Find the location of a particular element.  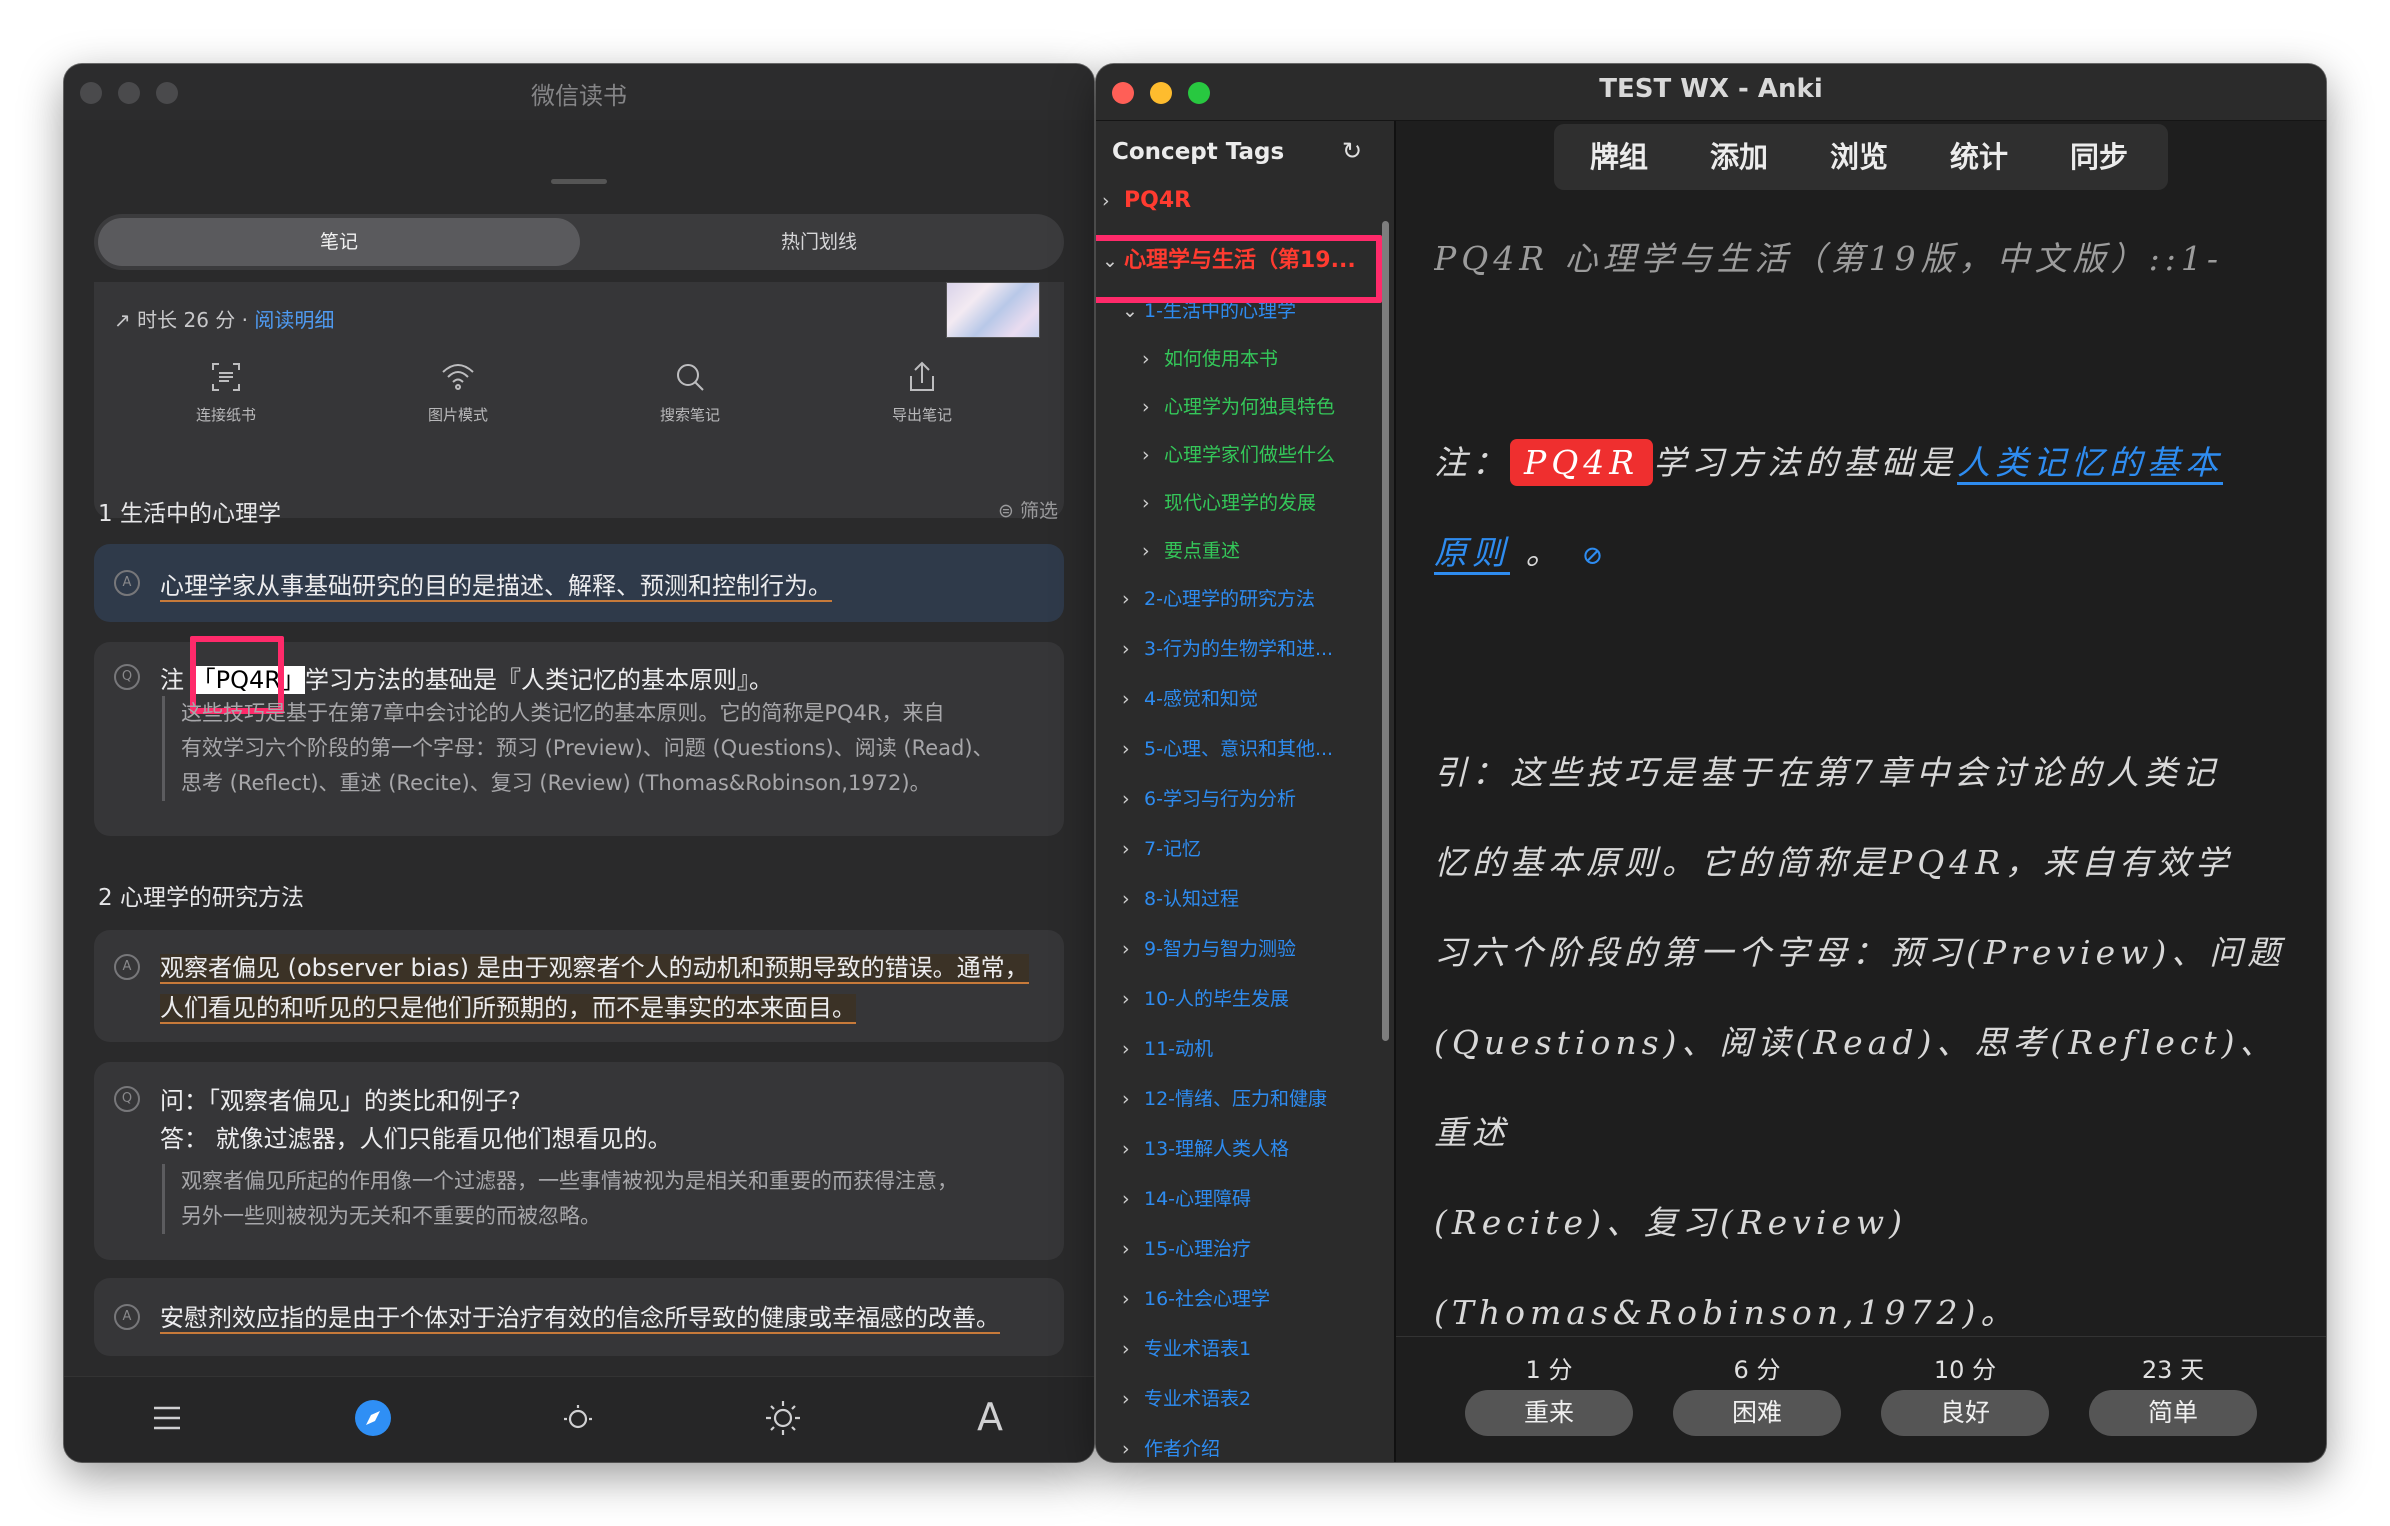

tag-item: › 12-情绪、压力和健康 is located at coordinates (1224, 1097).